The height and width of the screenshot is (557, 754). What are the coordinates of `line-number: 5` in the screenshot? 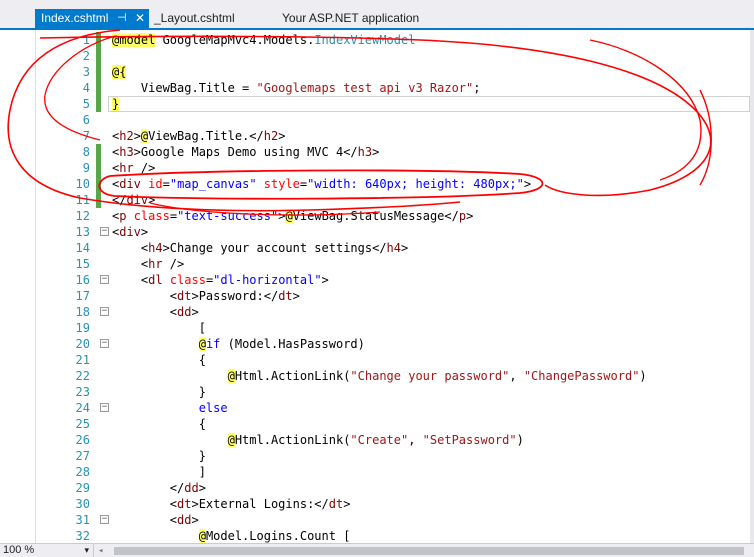 It's located at (86, 104).